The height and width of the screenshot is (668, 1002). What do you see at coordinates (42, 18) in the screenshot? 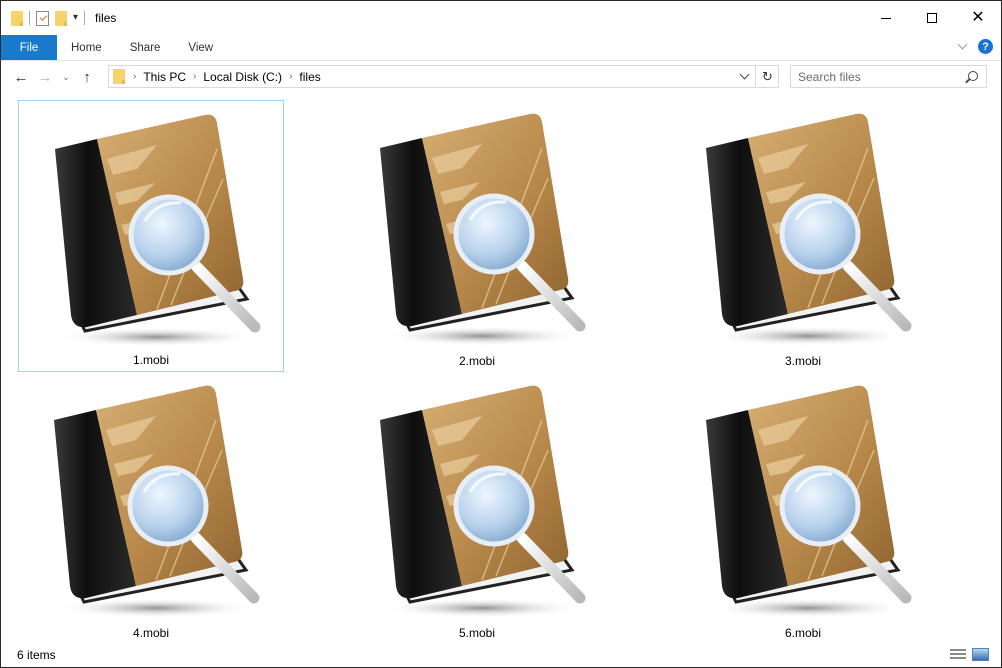
I see `properties-icon` at bounding box center [42, 18].